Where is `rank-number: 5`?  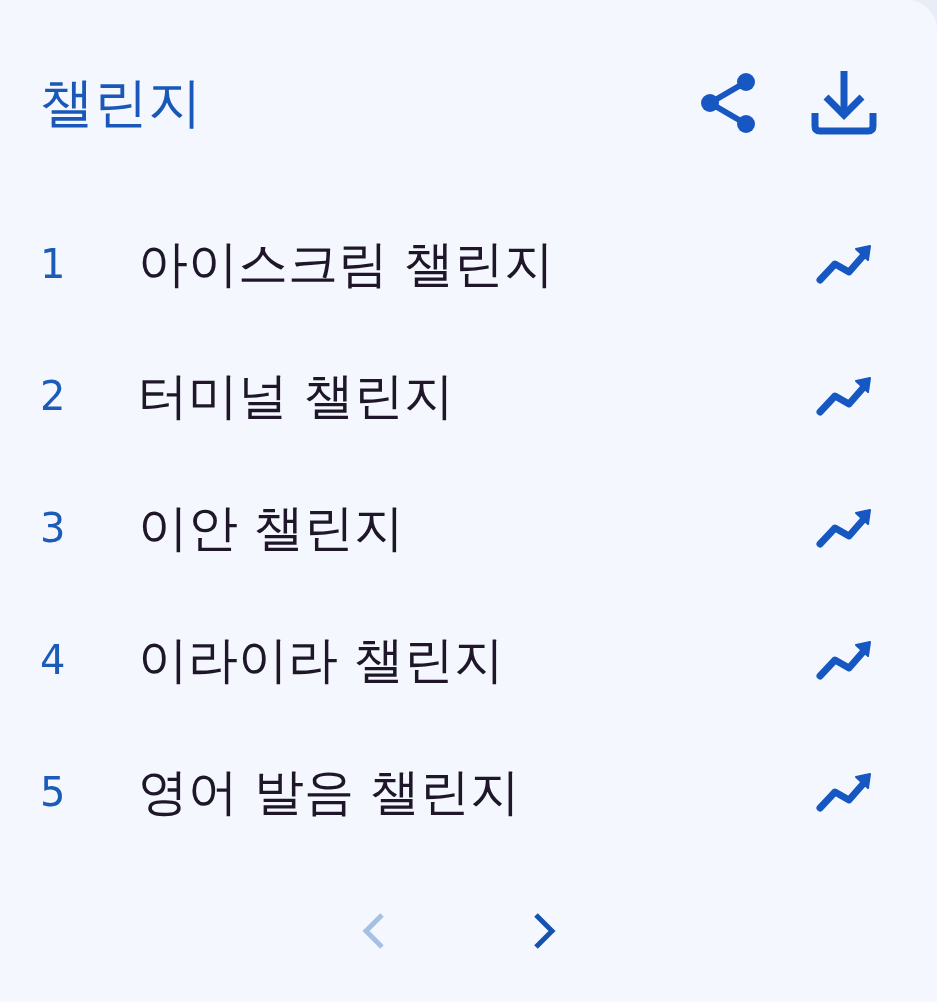 rank-number: 5 is located at coordinates (53, 792).